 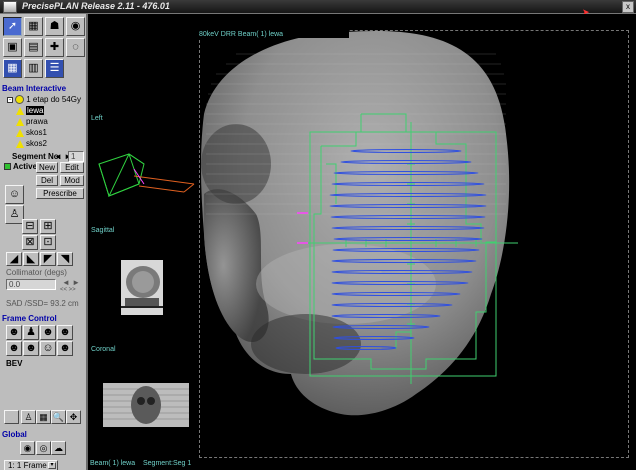 I want to click on select-arrow-icon: ➚, so click(x=12, y=26).